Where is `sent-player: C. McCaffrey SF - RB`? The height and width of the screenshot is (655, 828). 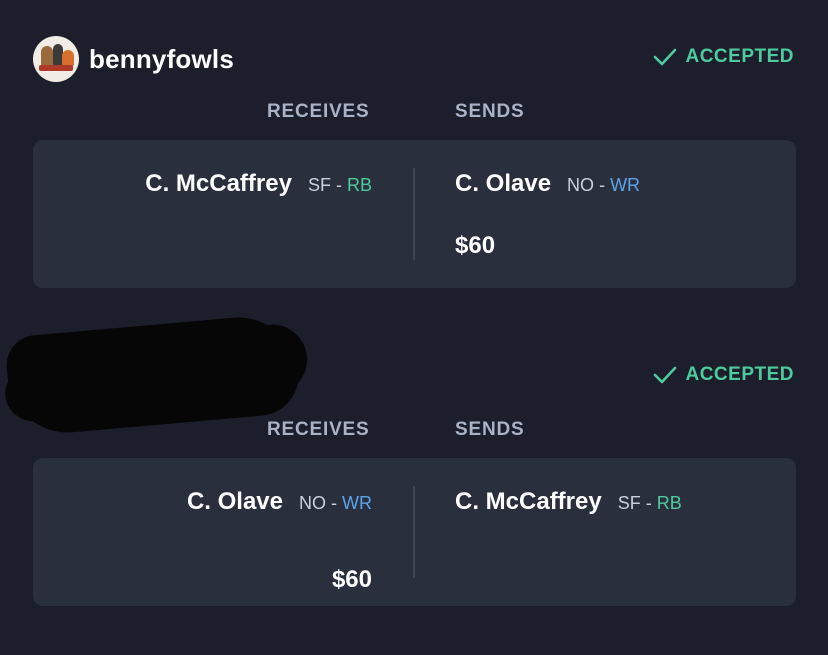 sent-player: C. McCaffrey SF - RB is located at coordinates (568, 502).